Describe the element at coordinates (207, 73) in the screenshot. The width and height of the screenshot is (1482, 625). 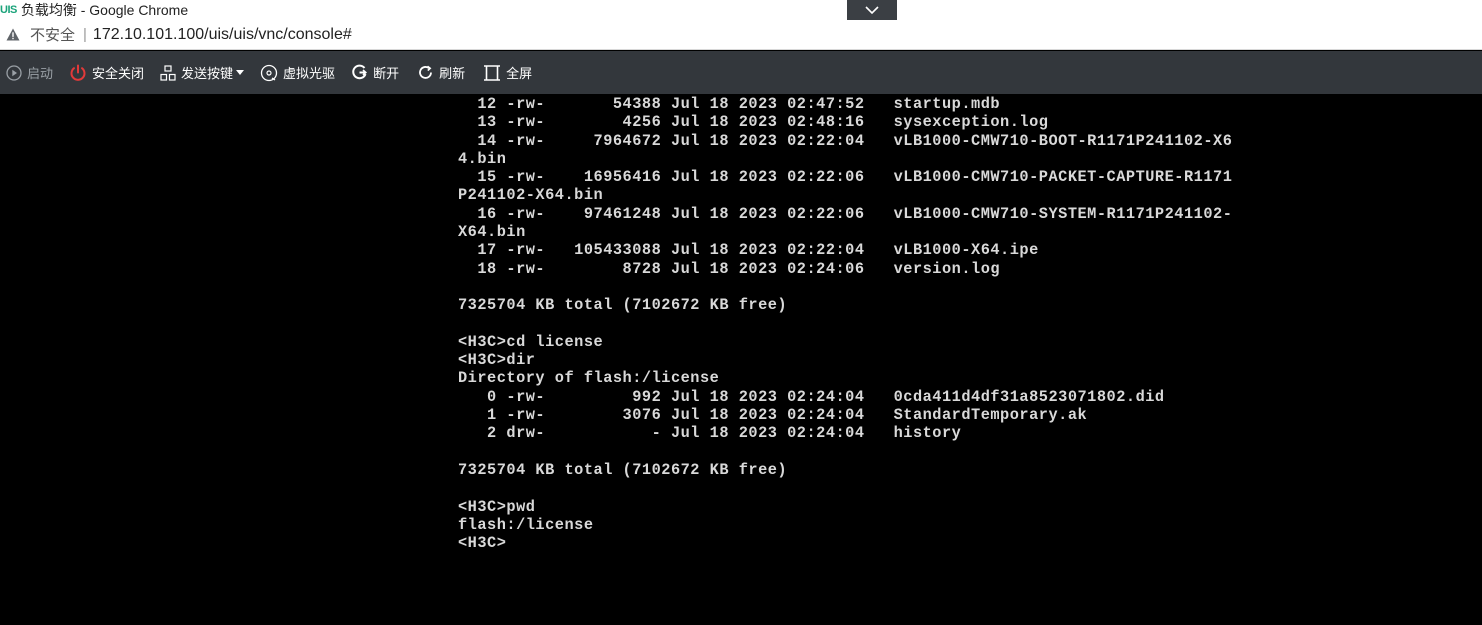
I see `send-keys-label: 发送按键` at that location.